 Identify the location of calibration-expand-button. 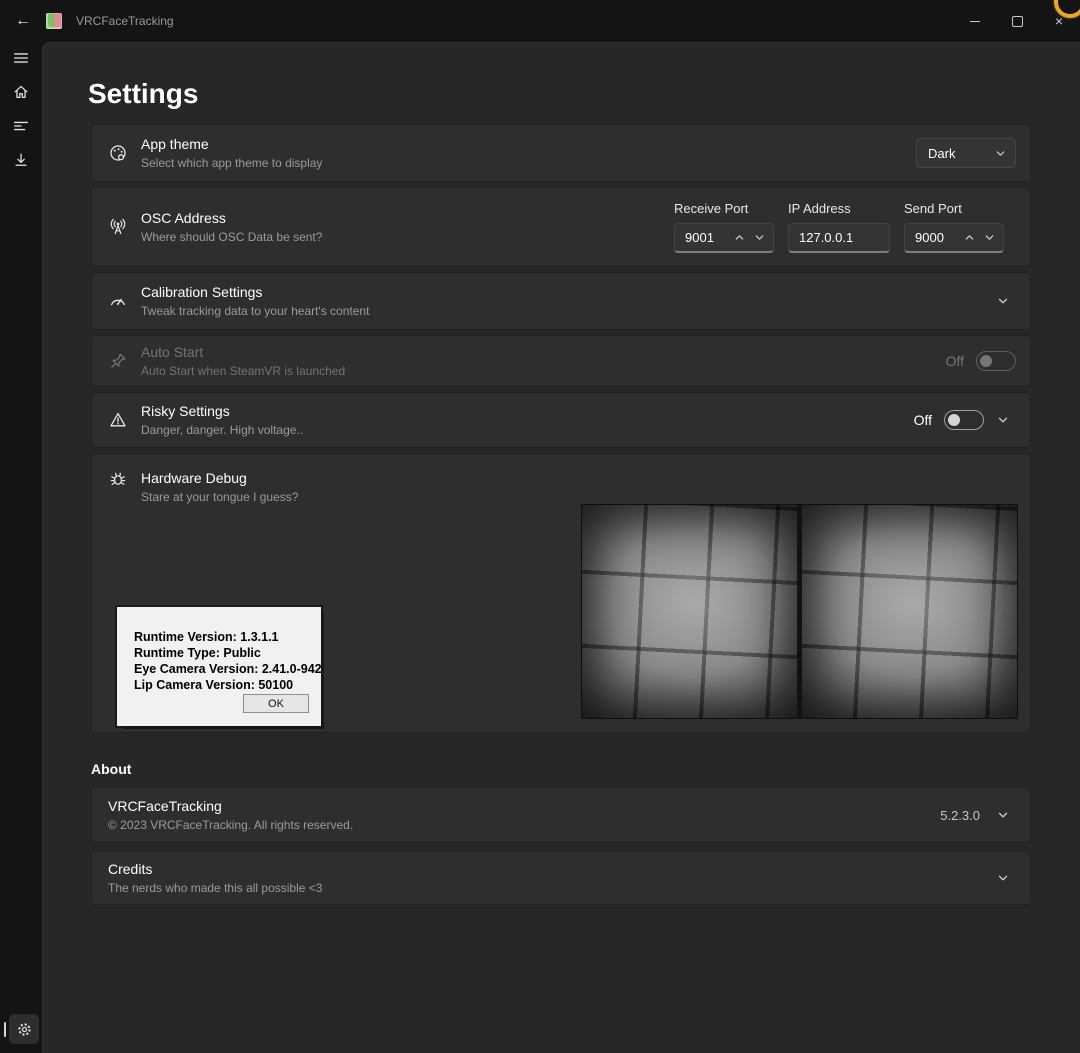
(1003, 301).